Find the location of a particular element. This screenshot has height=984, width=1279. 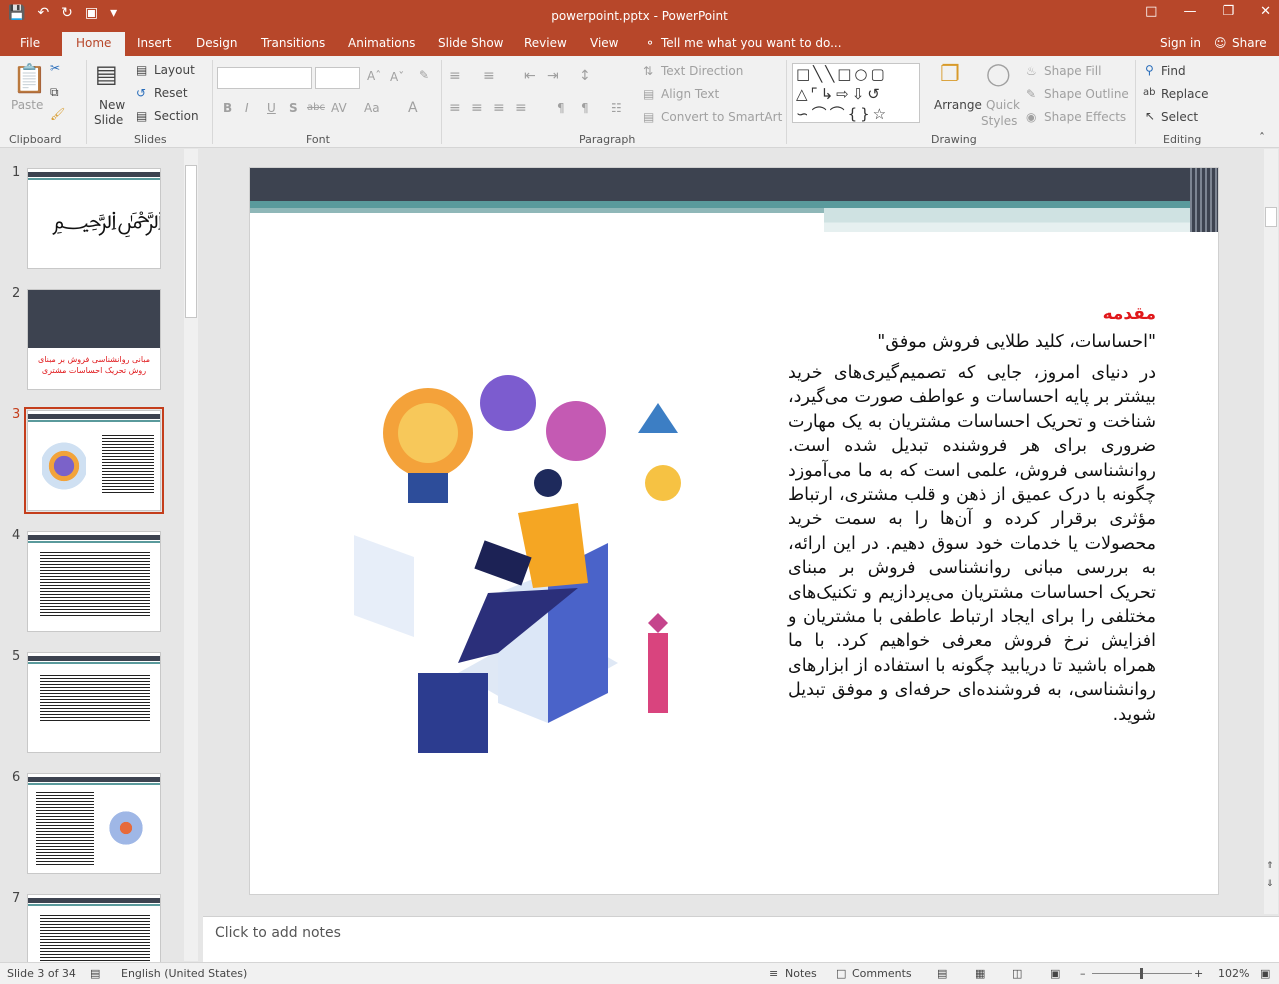

shape-effects-button: Shape Effects is located at coordinates (1085, 117).